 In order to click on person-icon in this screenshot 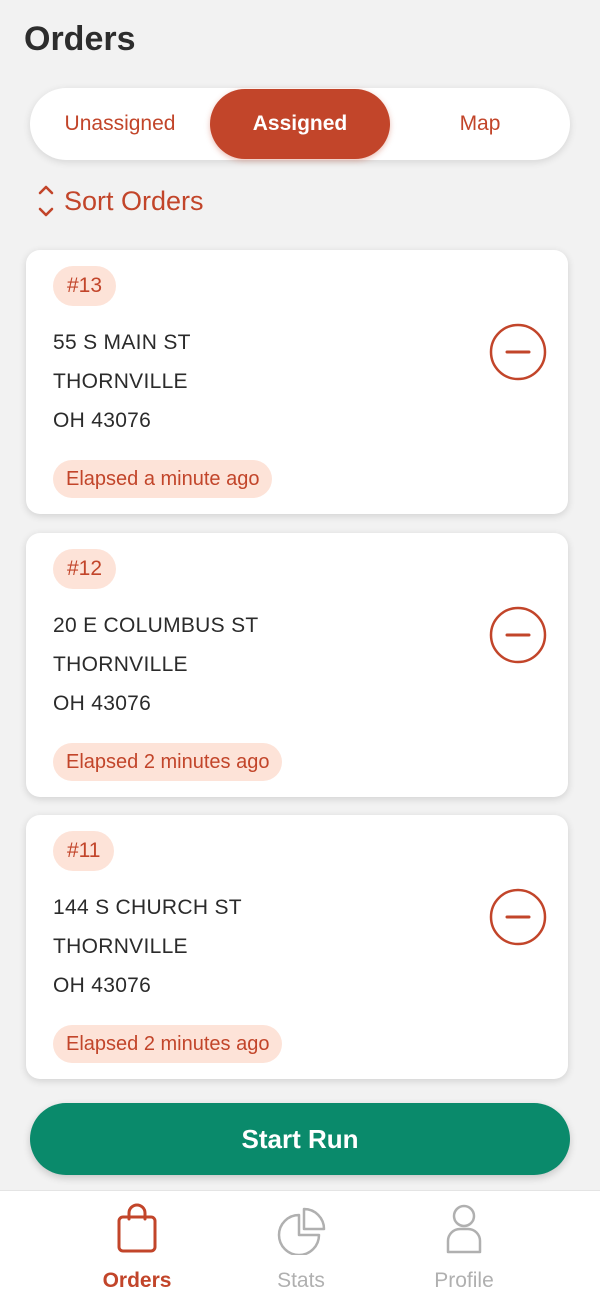, I will do `click(464, 1229)`.